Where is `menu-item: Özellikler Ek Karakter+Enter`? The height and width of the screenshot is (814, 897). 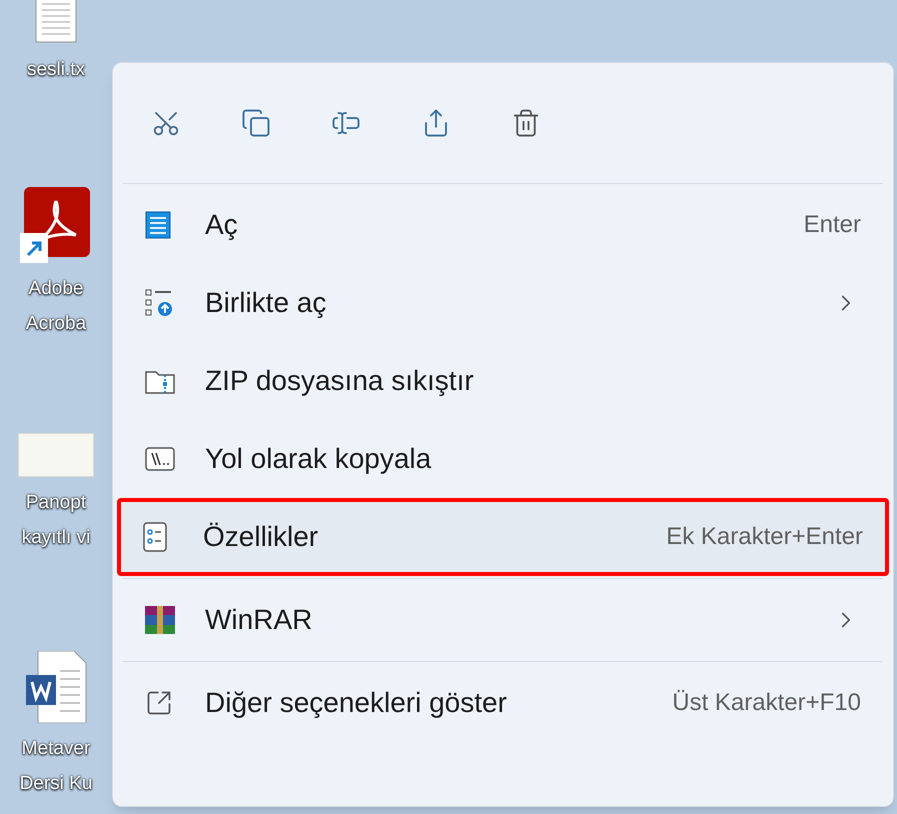
menu-item: Özellikler Ek Karakter+Enter is located at coordinates (503, 537).